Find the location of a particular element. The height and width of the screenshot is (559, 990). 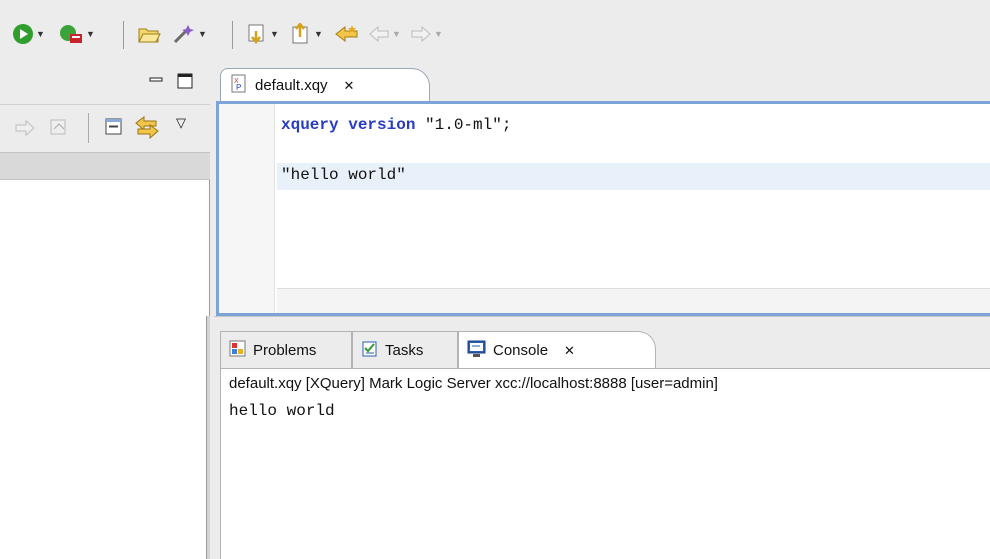

left-view-toolbar: ▽ is located at coordinates (105, 128).